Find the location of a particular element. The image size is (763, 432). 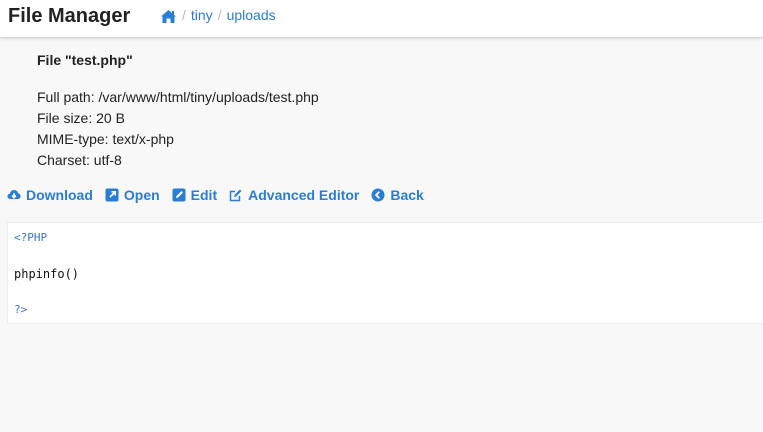

edit-icon is located at coordinates (179, 195).